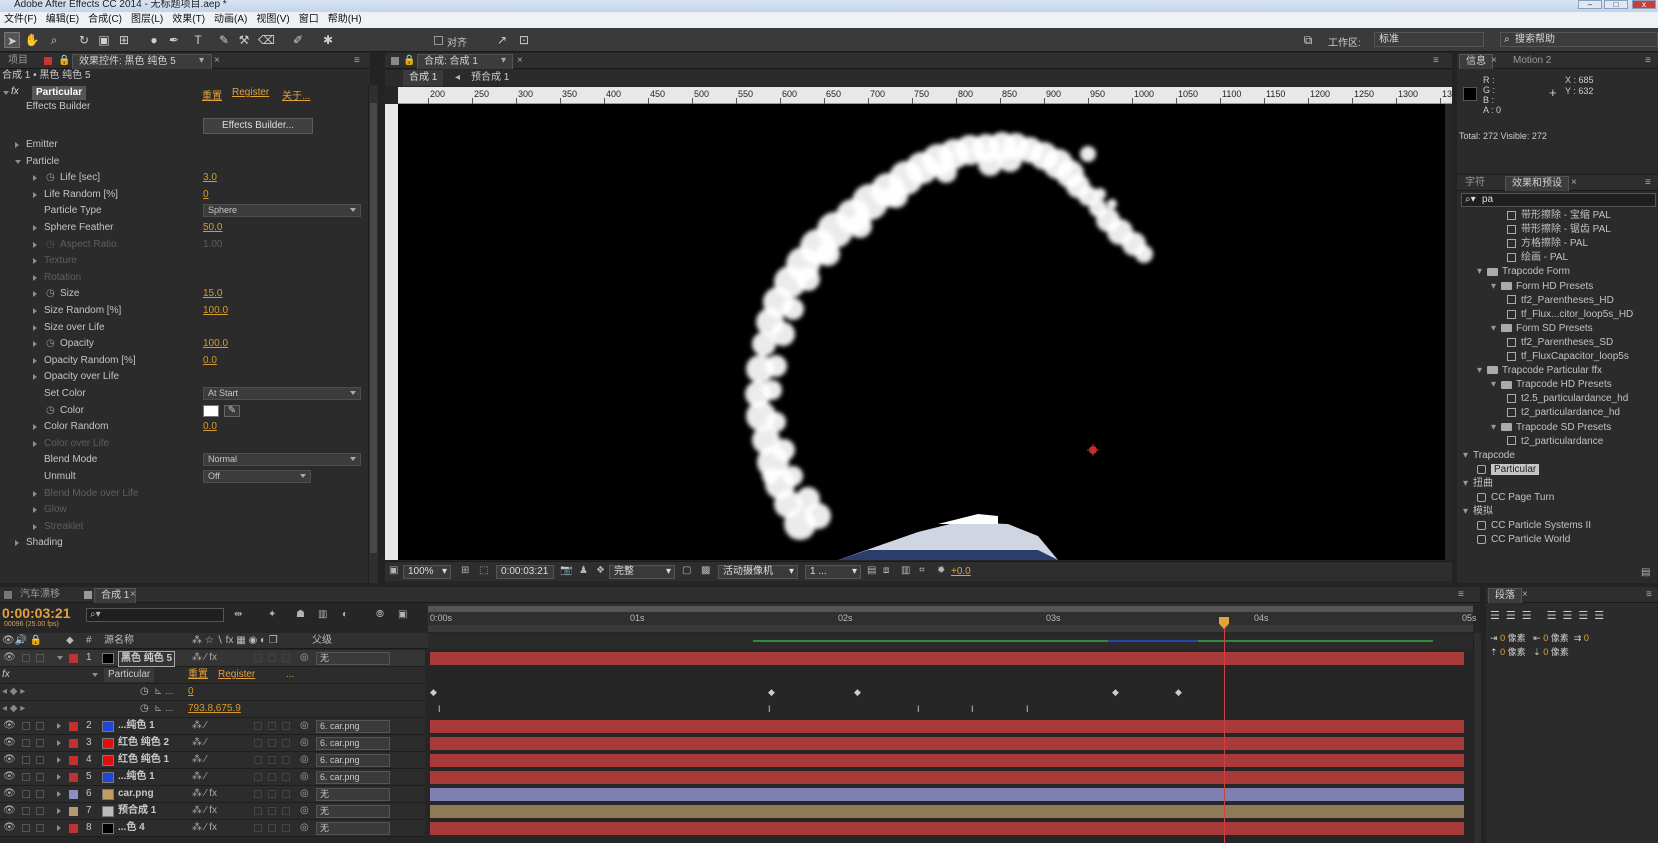 This screenshot has width=1658, height=843. Describe the element at coordinates (136, 777) in the screenshot. I see `layer-name: ...纯色 1` at that location.